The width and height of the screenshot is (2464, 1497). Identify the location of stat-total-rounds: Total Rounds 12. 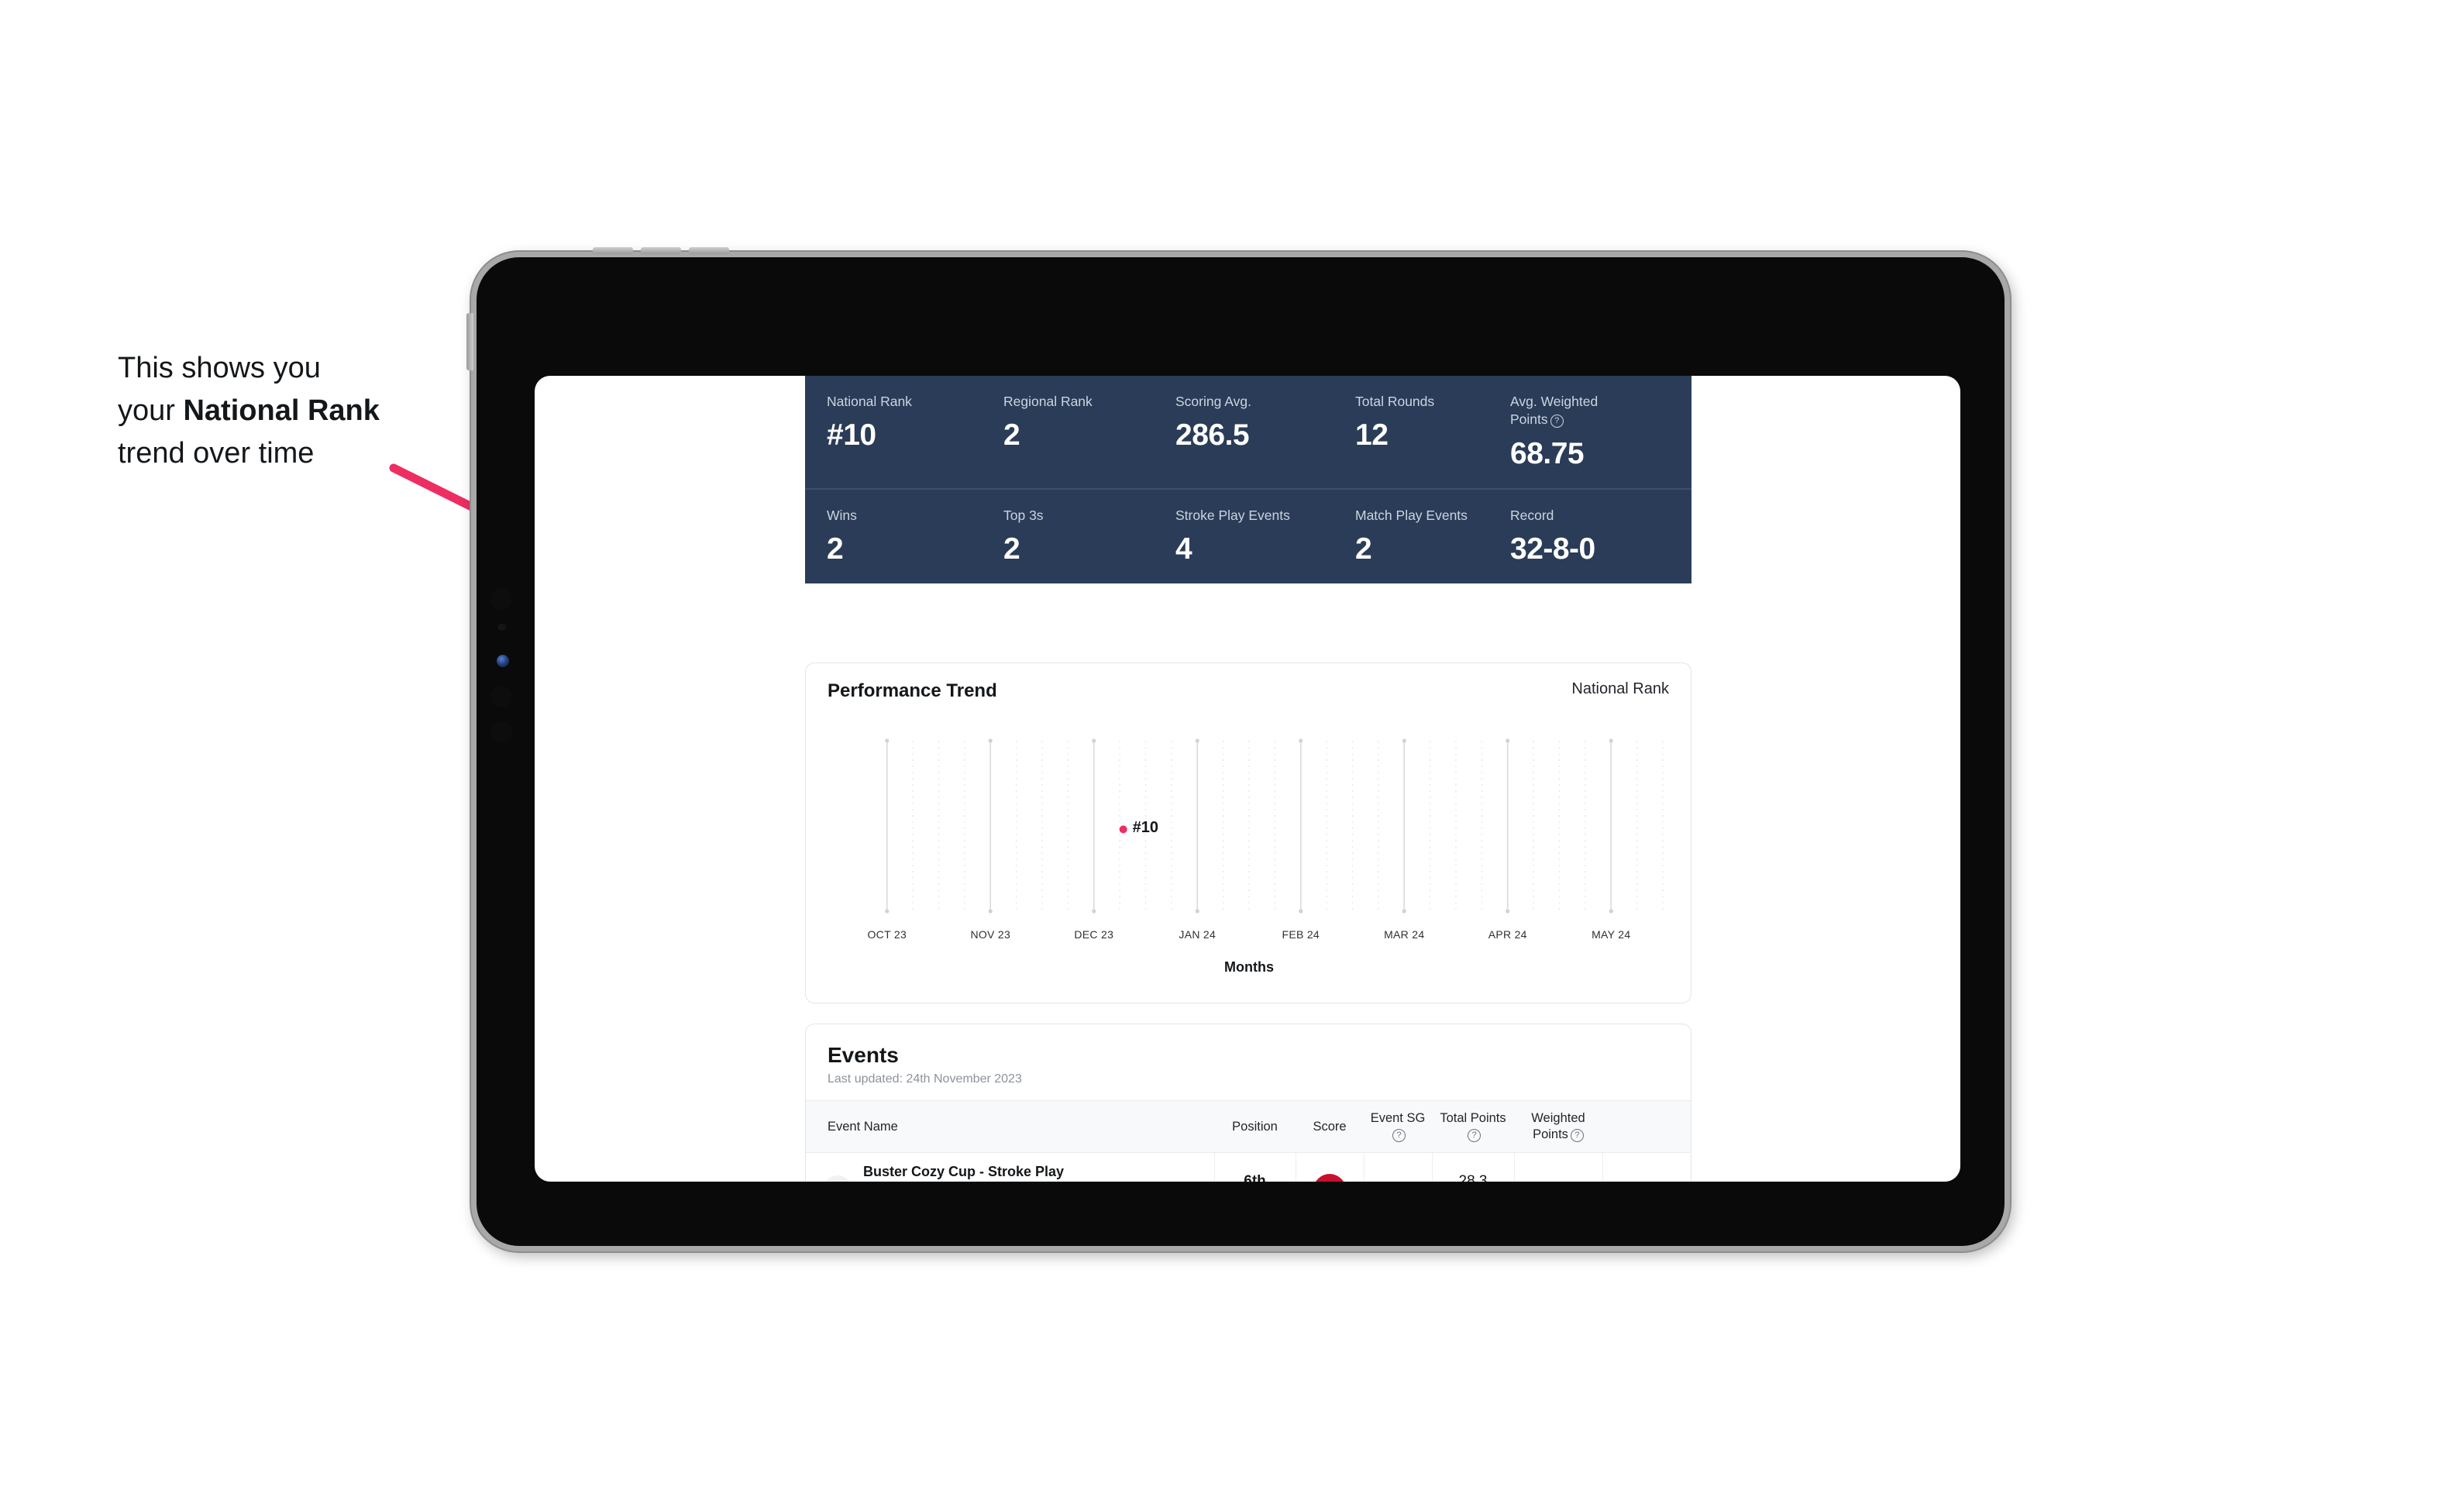
(1411, 432).